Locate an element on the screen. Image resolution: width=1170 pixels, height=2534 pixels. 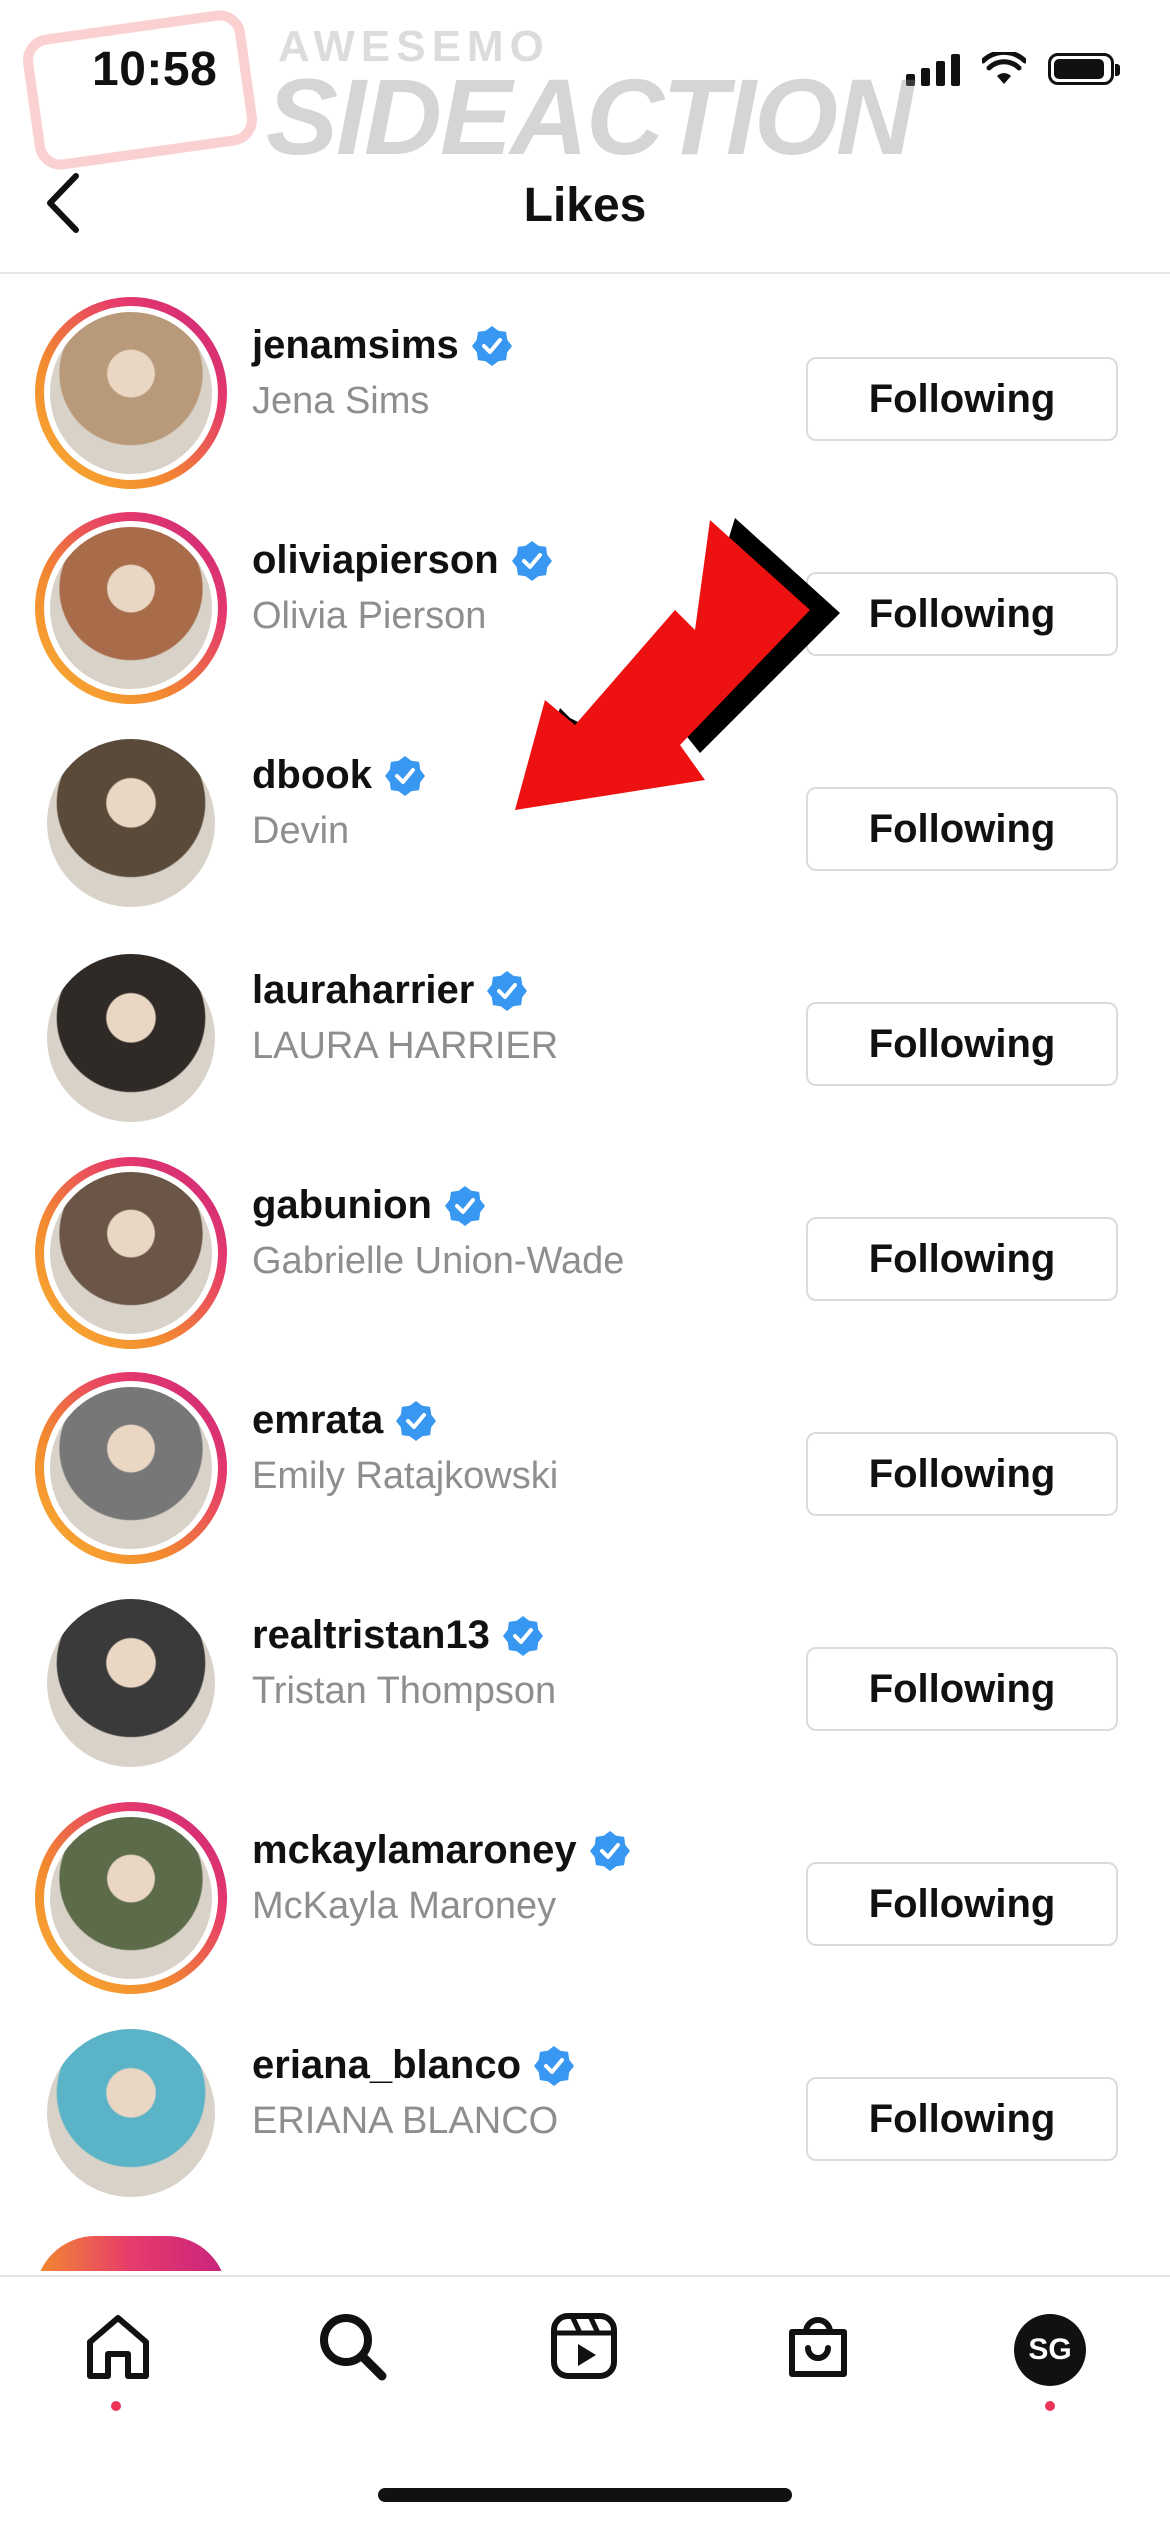
username: lauraharrier is located at coordinates (405, 990).